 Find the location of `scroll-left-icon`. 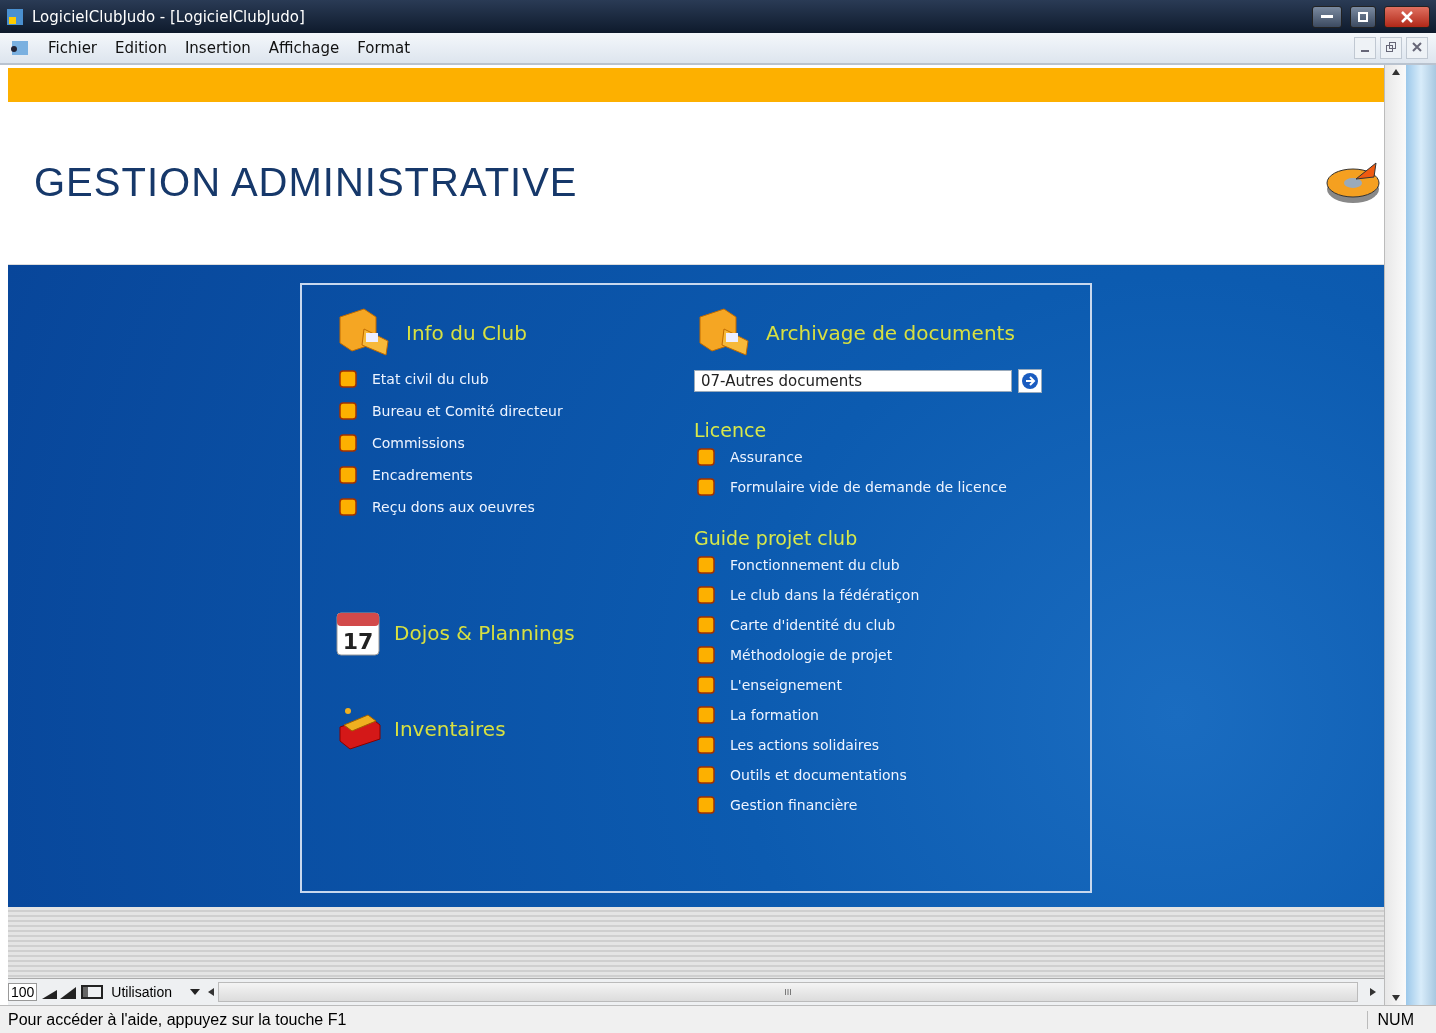

scroll-left-icon is located at coordinates (211, 992).